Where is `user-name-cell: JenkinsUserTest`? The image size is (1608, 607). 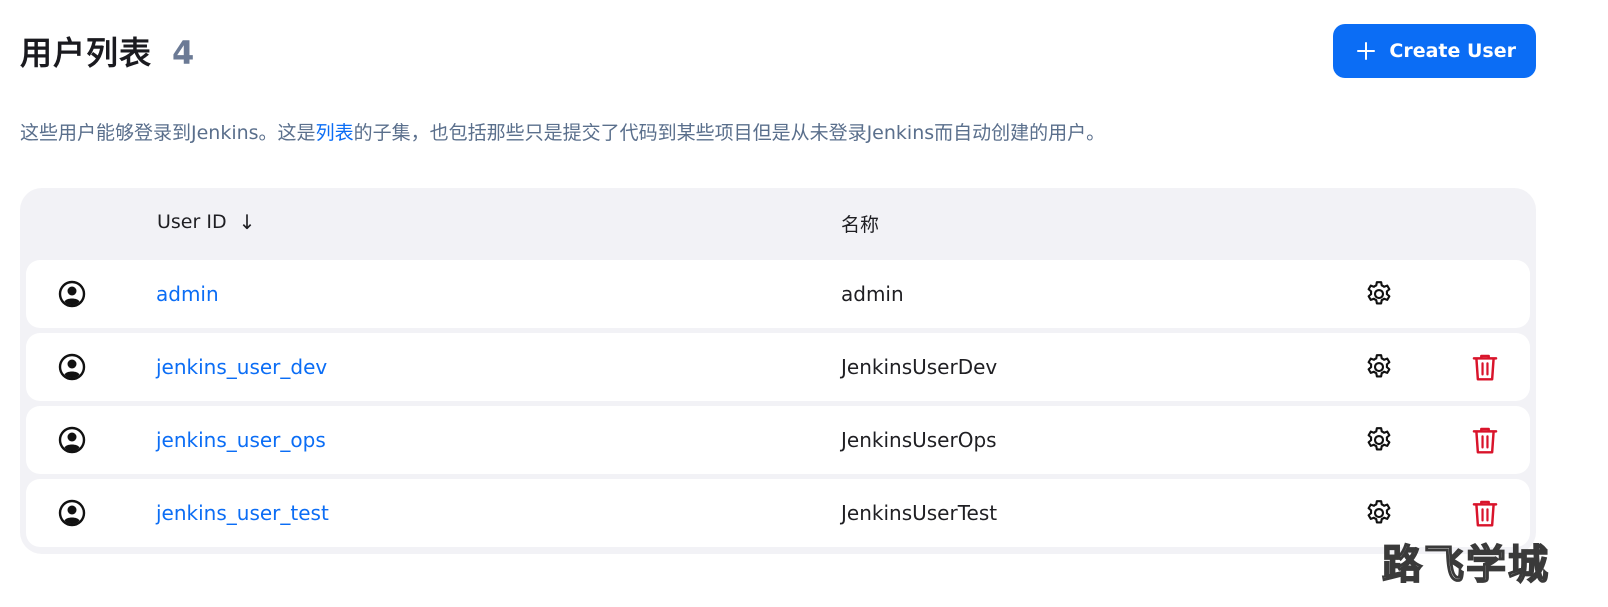 user-name-cell: JenkinsUserTest is located at coordinates (919, 513).